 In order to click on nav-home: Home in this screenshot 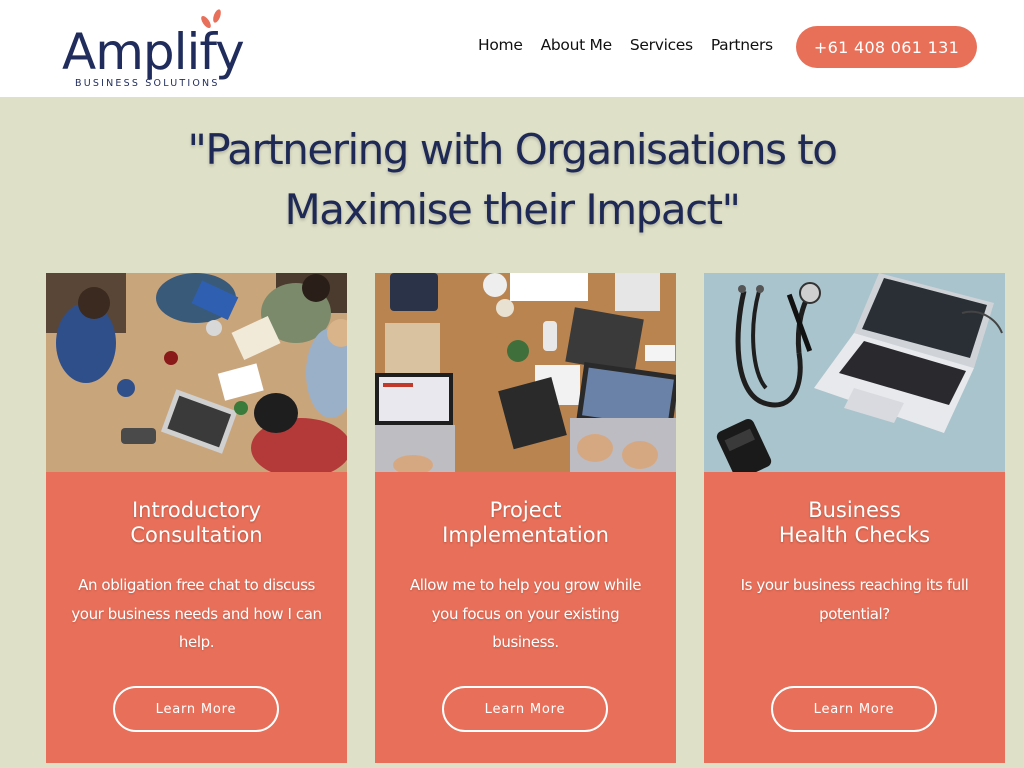, I will do `click(500, 45)`.